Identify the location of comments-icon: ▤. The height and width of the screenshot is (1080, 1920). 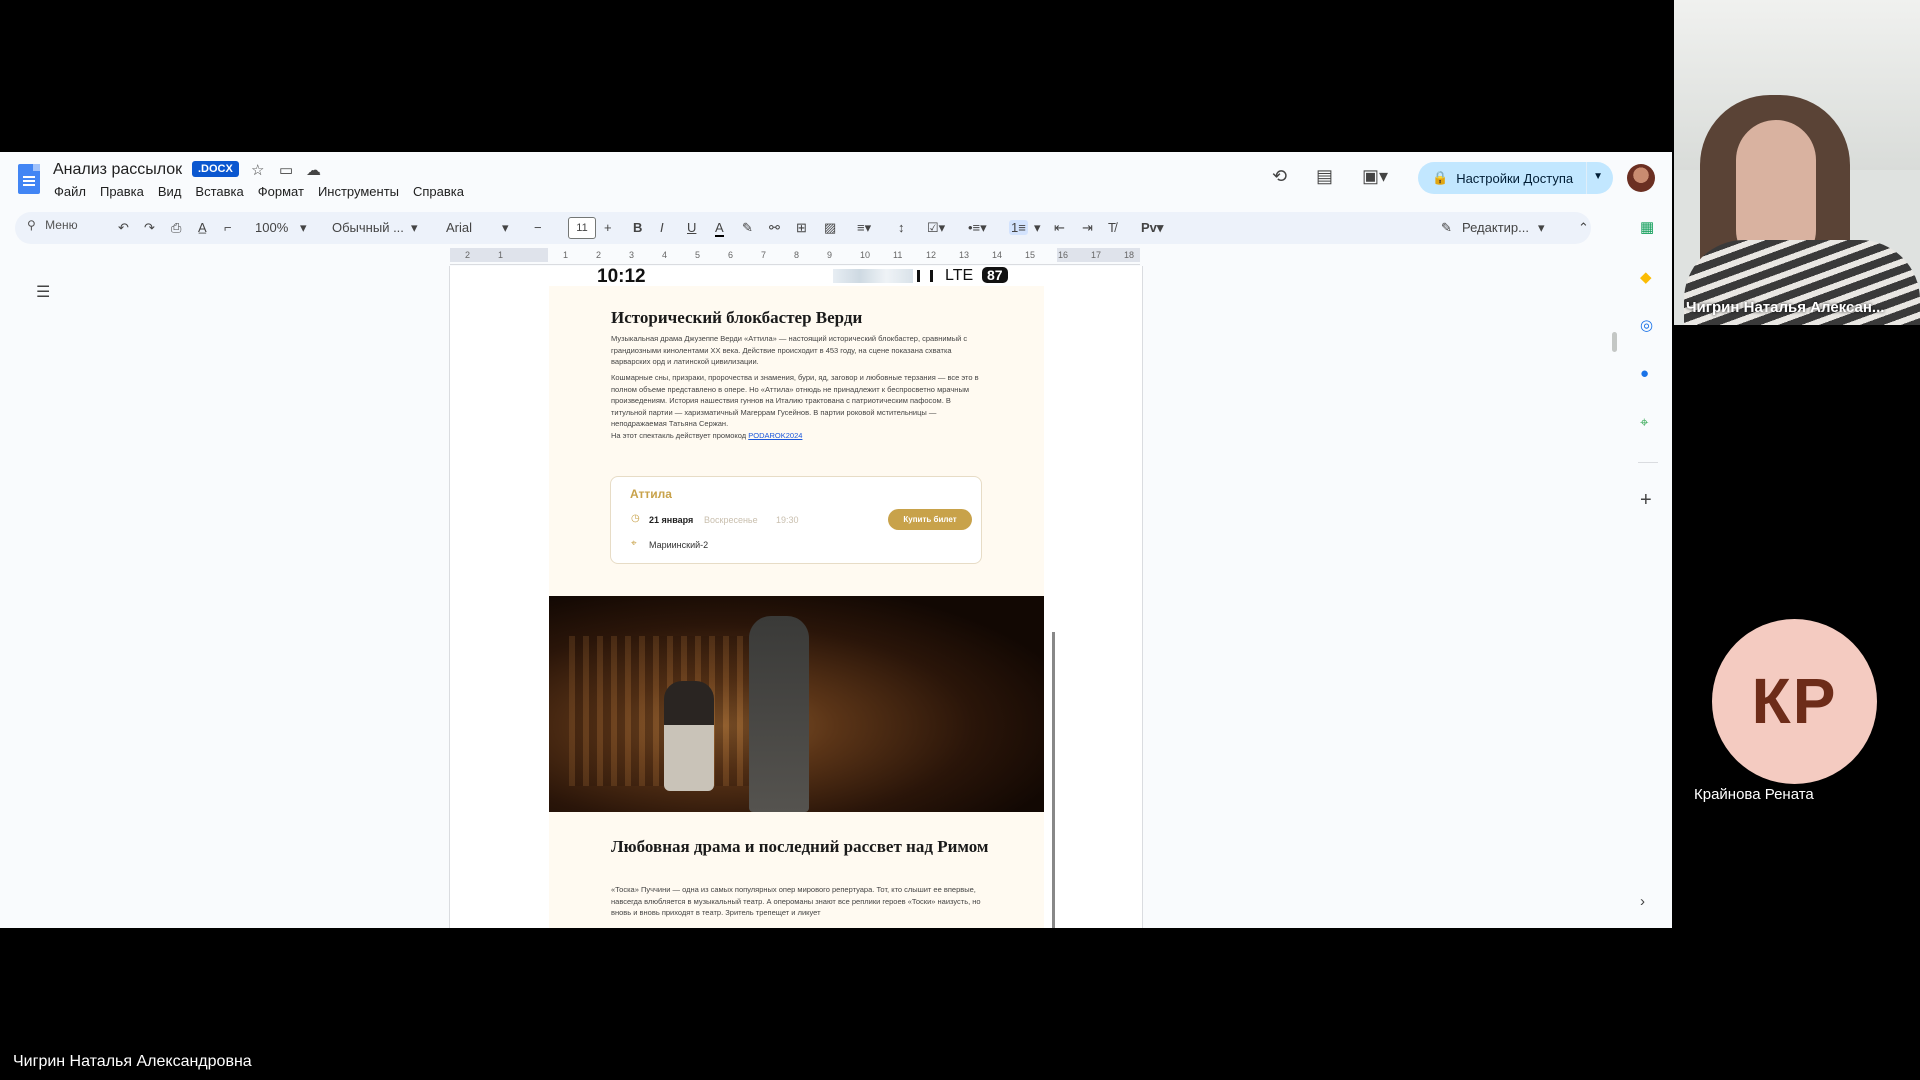
(1324, 176).